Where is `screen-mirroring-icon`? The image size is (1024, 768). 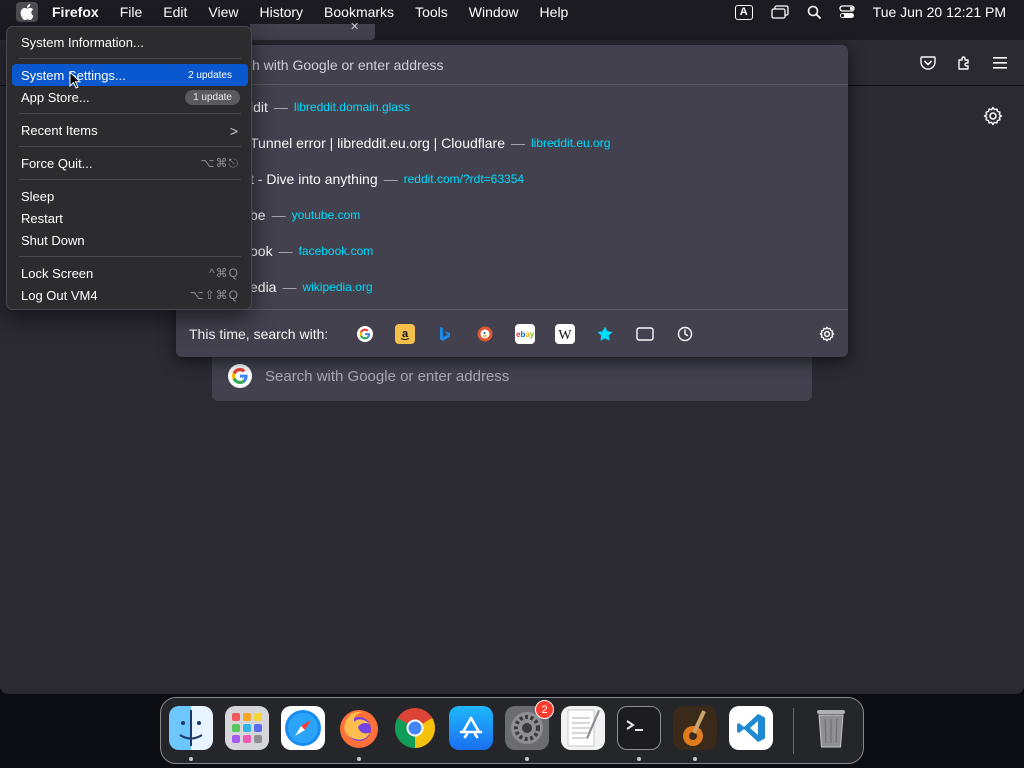 screen-mirroring-icon is located at coordinates (780, 12).